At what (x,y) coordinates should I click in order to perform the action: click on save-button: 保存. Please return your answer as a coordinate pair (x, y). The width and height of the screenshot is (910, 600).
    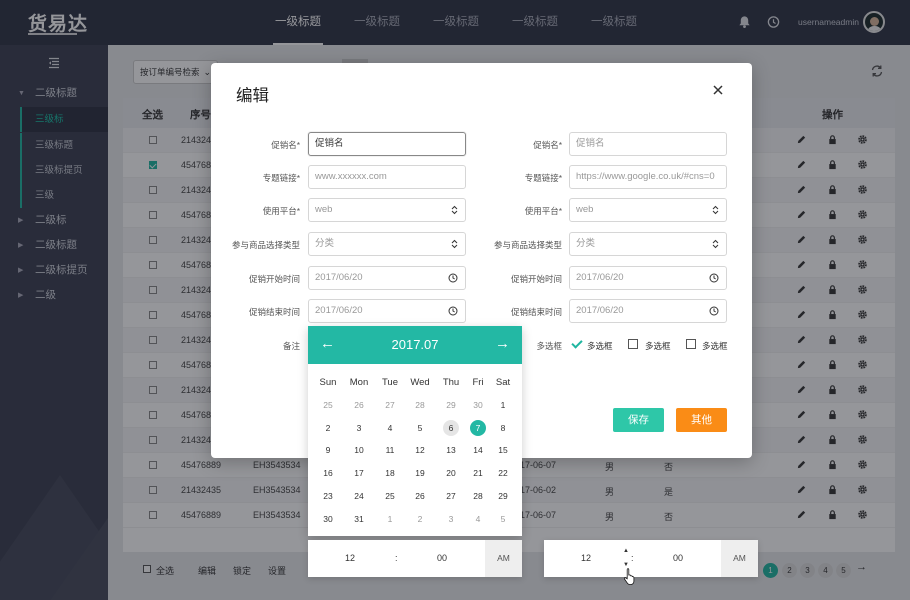
    Looking at the image, I should click on (638, 420).